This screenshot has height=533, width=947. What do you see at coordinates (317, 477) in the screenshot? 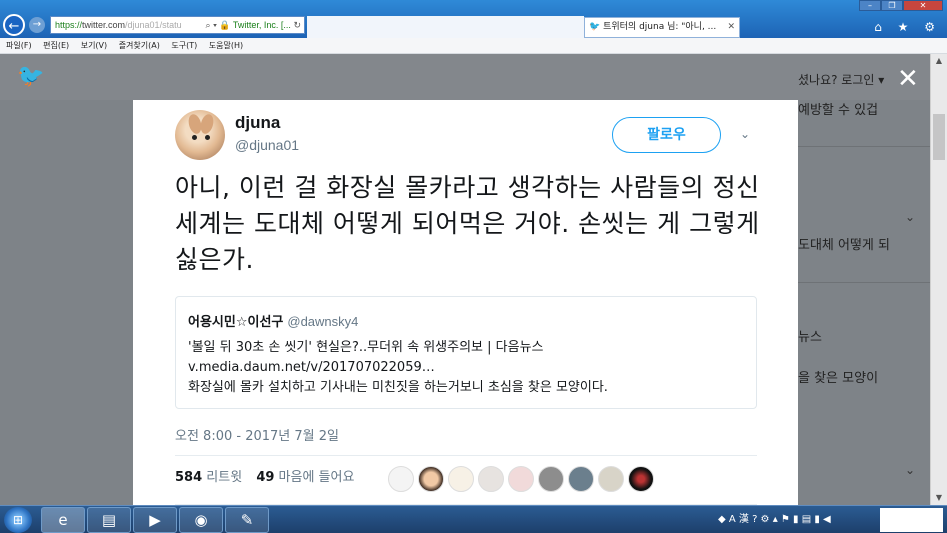
I see `like-label: 마음에 들어요` at bounding box center [317, 477].